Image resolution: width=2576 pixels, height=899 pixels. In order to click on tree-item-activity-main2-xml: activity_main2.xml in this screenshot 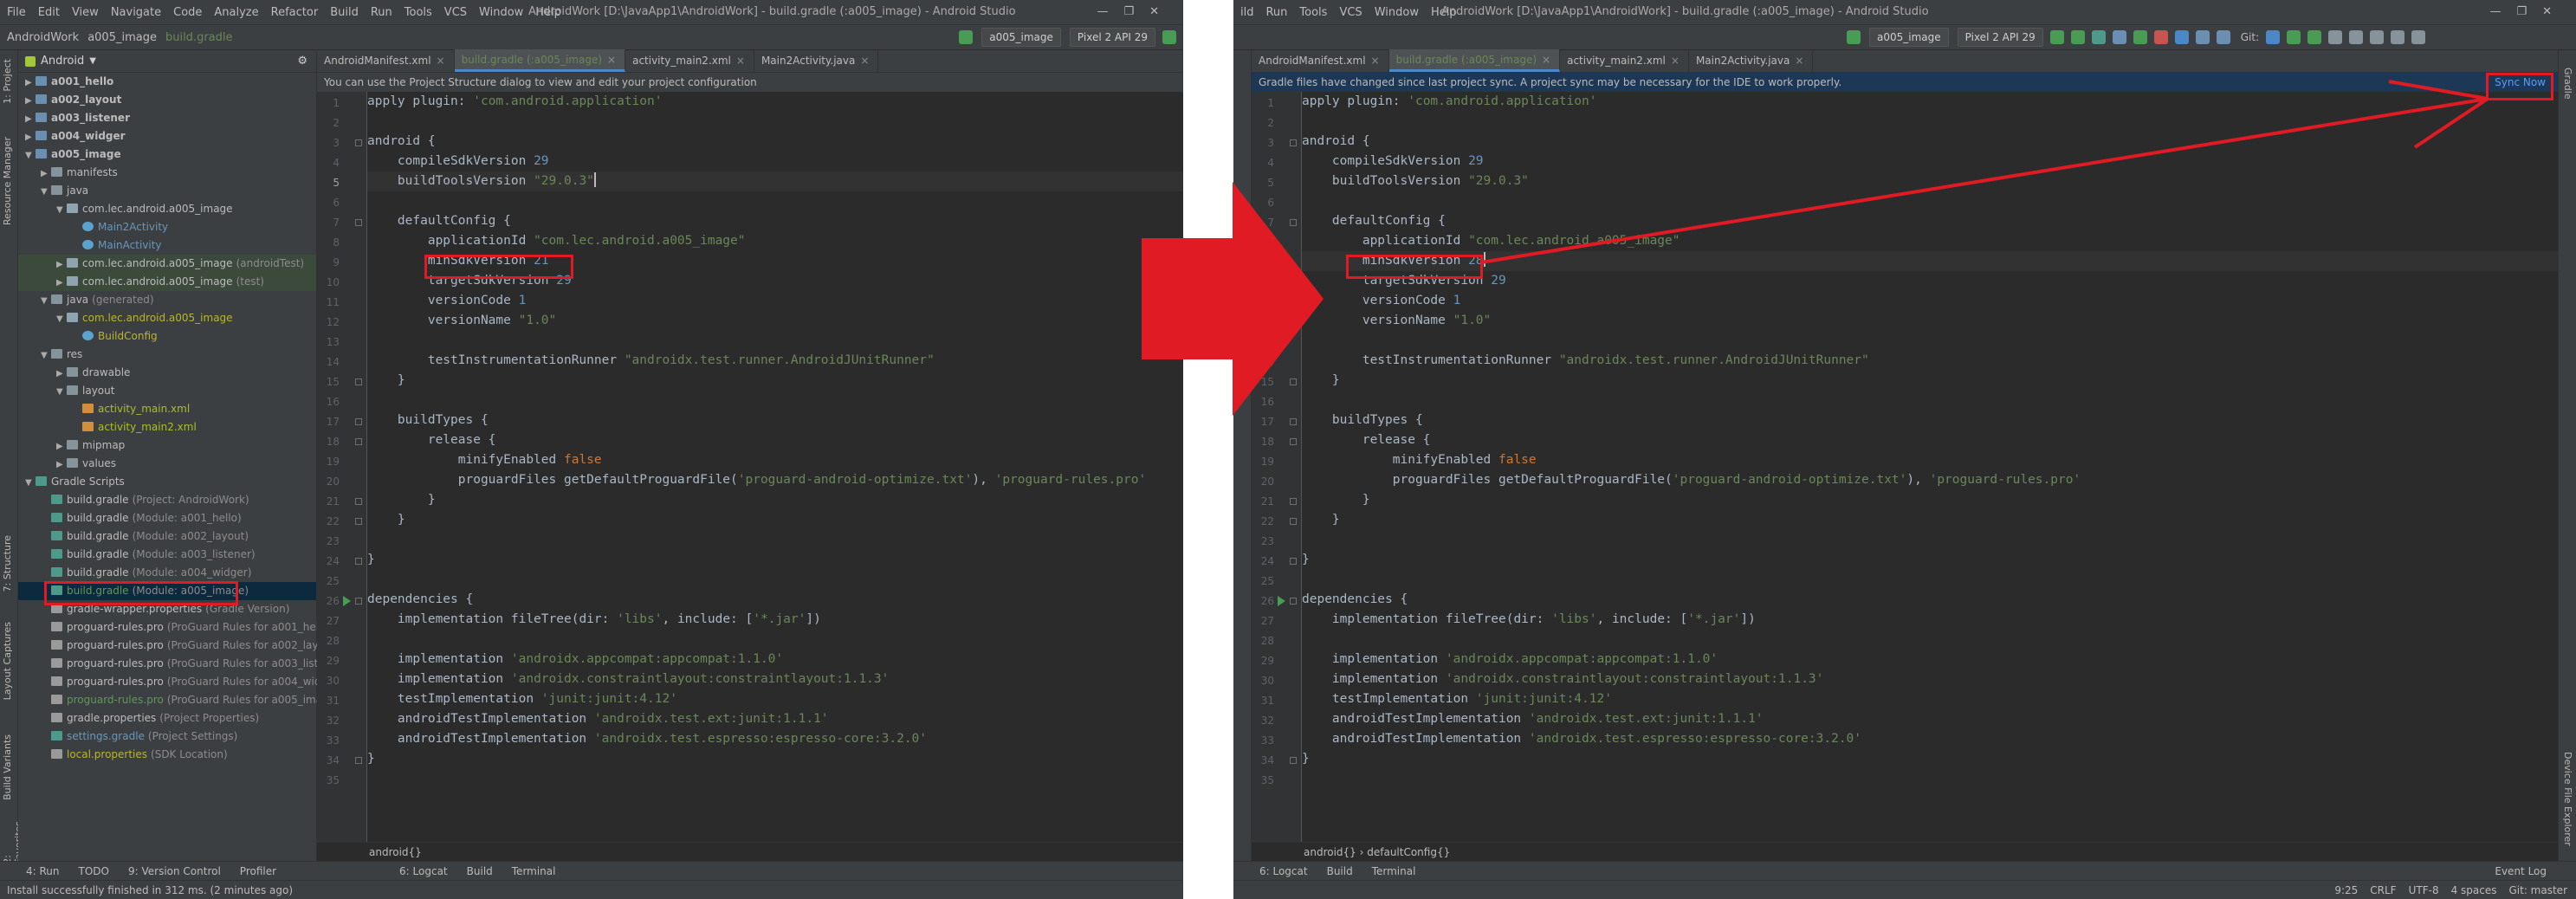, I will do `click(167, 427)`.